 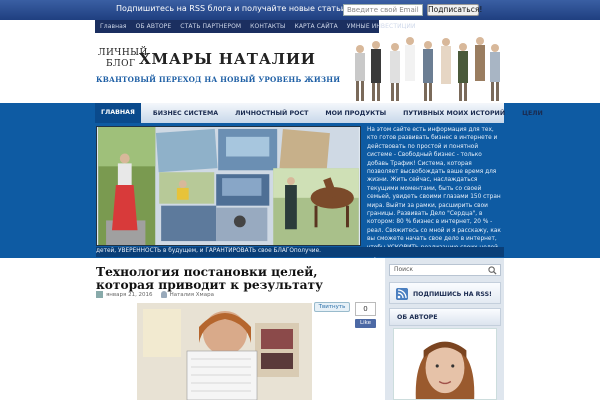 I want to click on top-nav-contacts: КОНТАКТЫ, so click(x=267, y=26).